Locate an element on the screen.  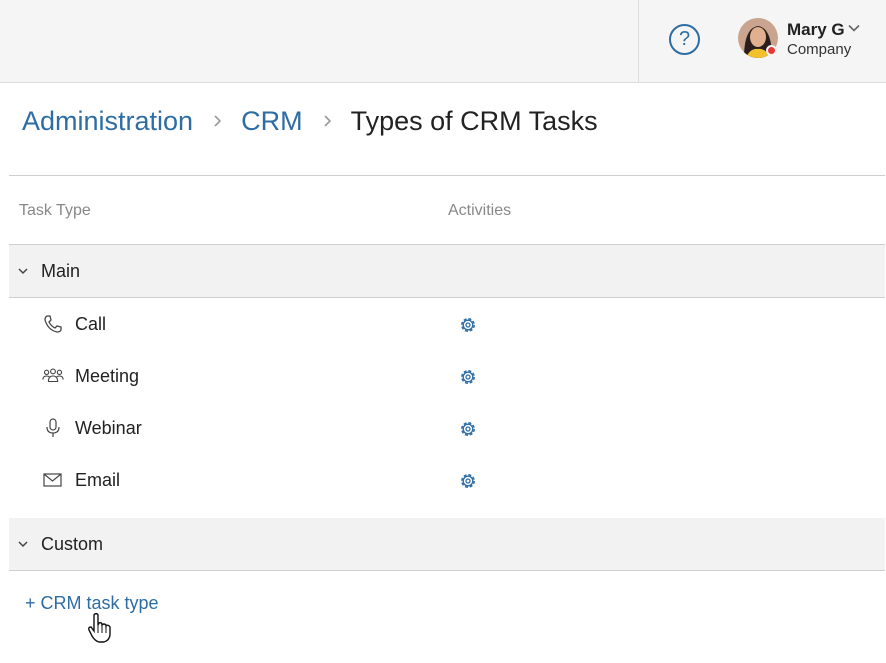
table-row: Call is located at coordinates (447, 324).